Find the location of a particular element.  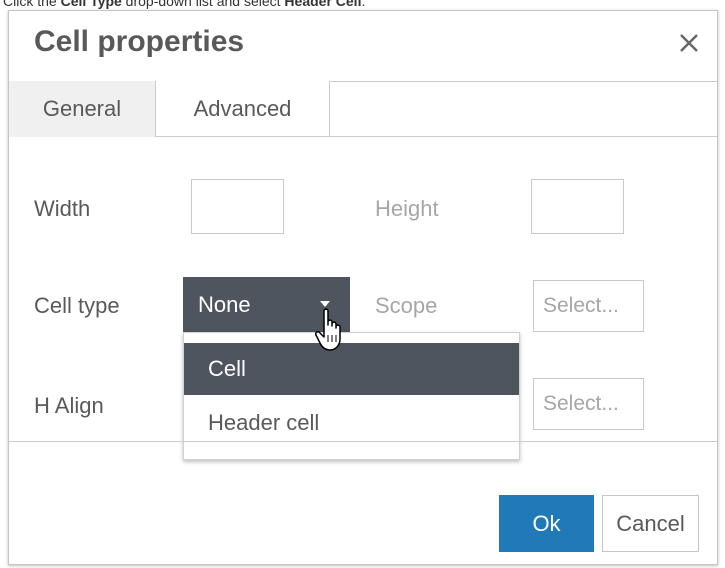

height-label: Height is located at coordinates (407, 208).